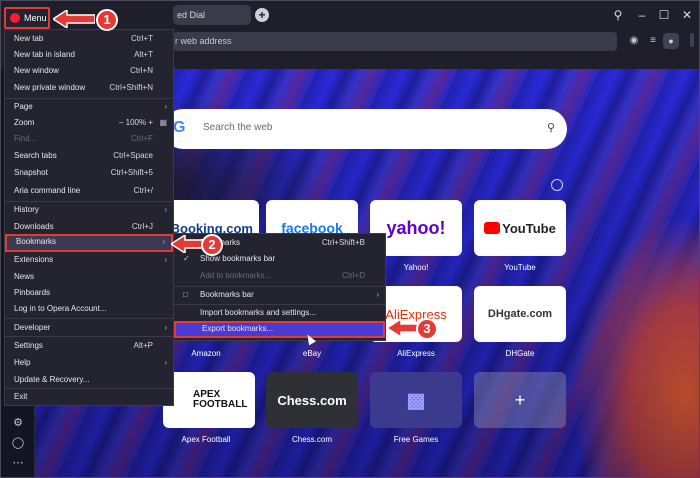 The image size is (700, 478). I want to click on plus-icon: +, so click(520, 399).